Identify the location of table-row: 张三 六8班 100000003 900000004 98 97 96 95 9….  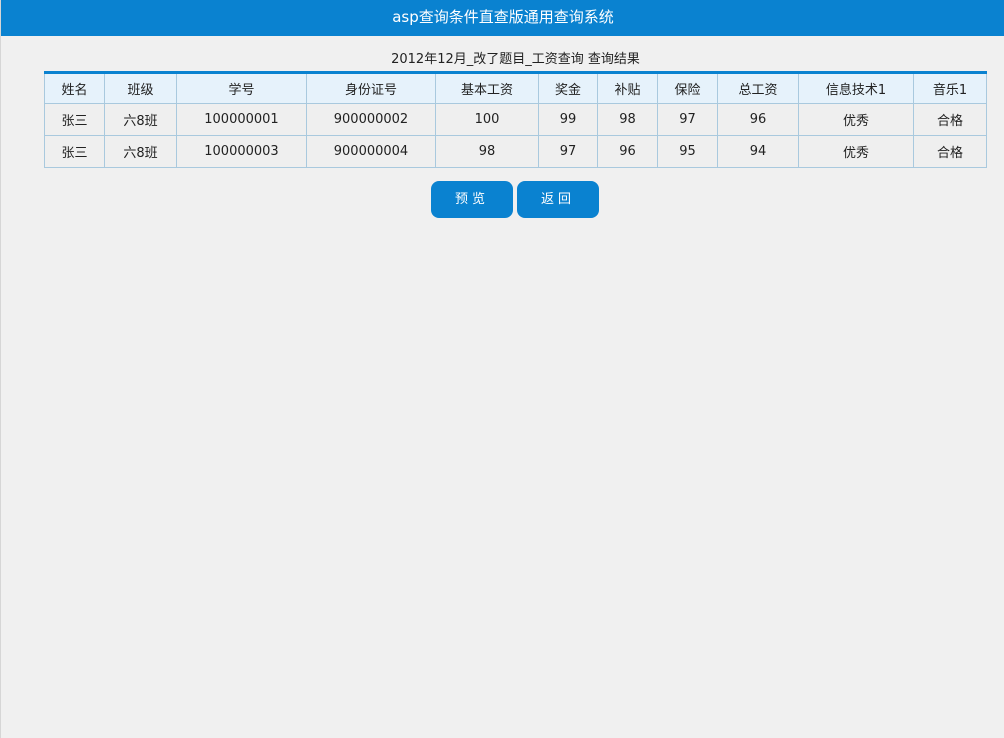
(515, 151).